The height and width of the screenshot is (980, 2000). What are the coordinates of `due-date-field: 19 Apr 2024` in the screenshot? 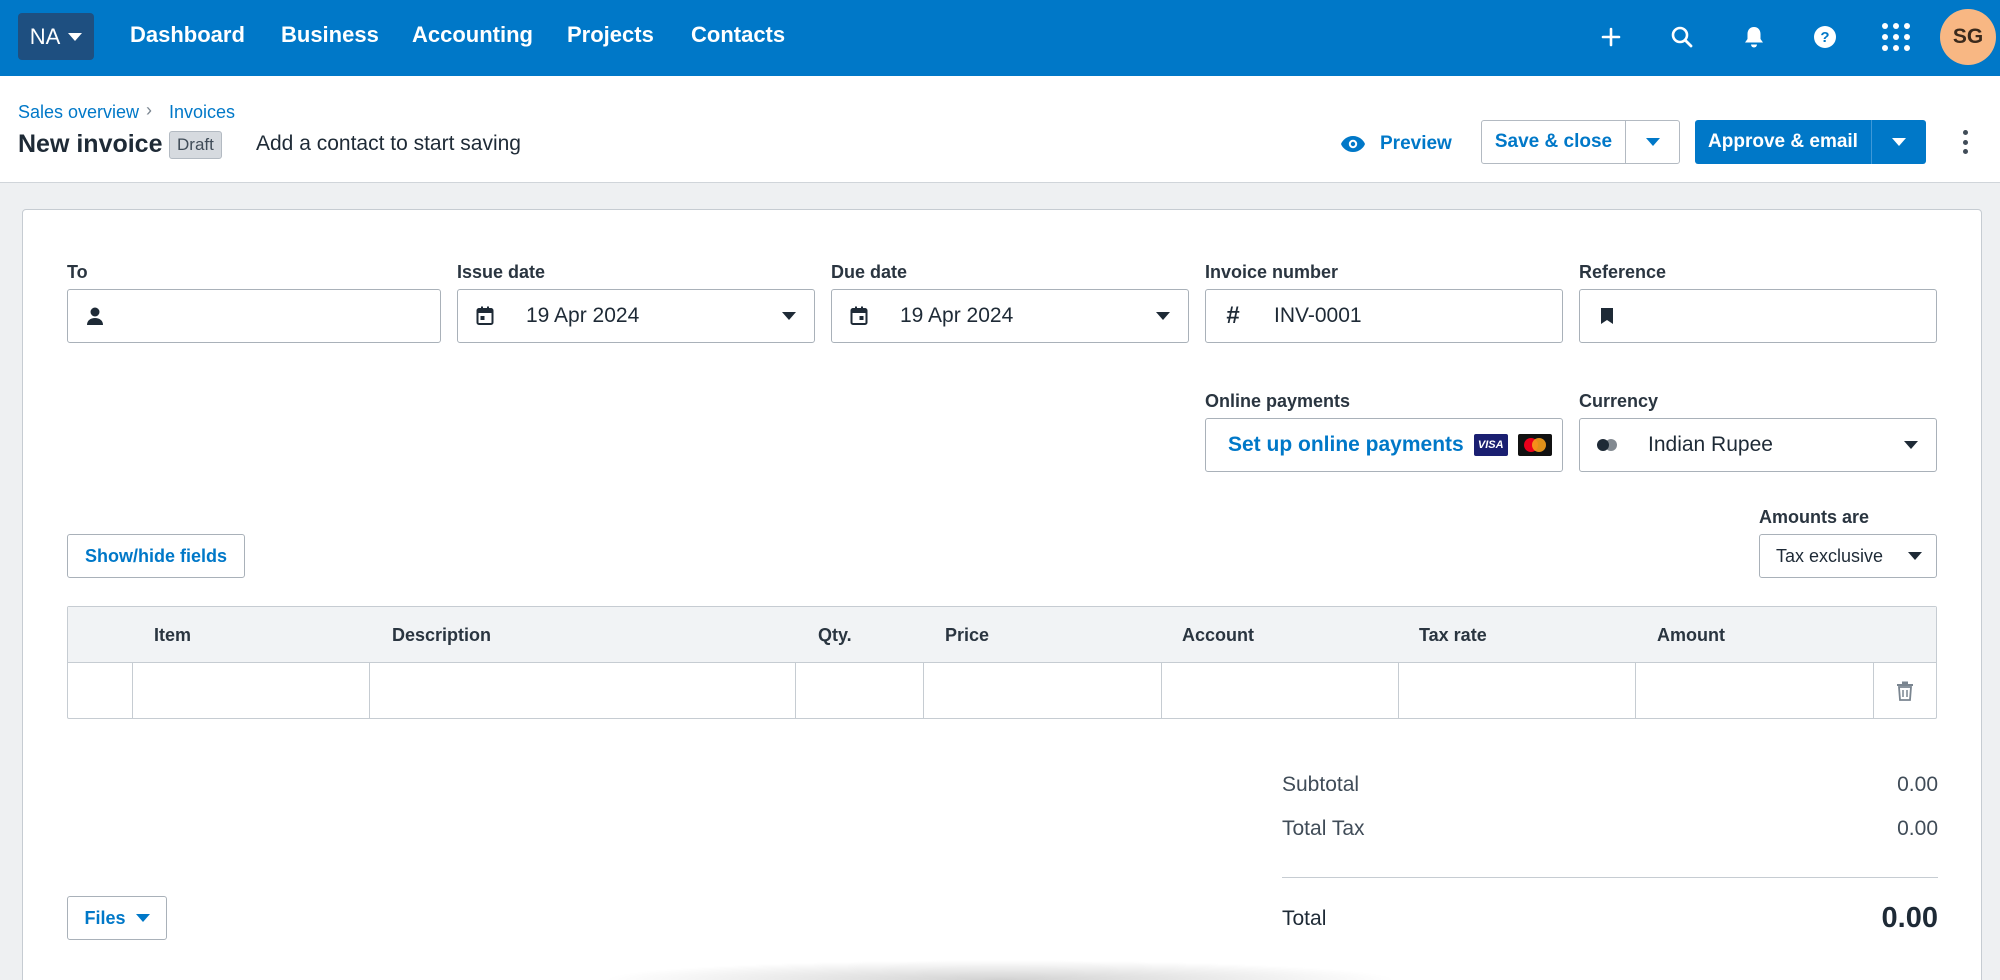 It's located at (1010, 316).